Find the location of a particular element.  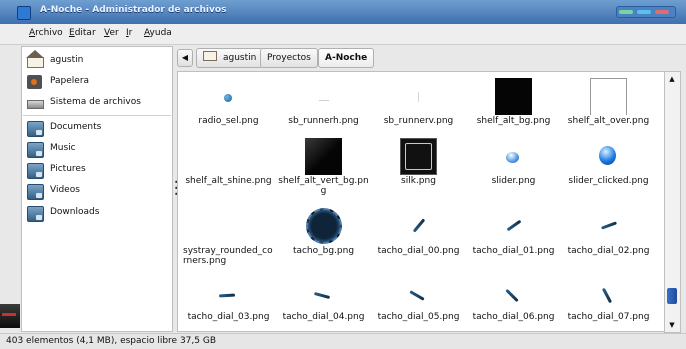

file-name: silk.png is located at coordinates (418, 181).